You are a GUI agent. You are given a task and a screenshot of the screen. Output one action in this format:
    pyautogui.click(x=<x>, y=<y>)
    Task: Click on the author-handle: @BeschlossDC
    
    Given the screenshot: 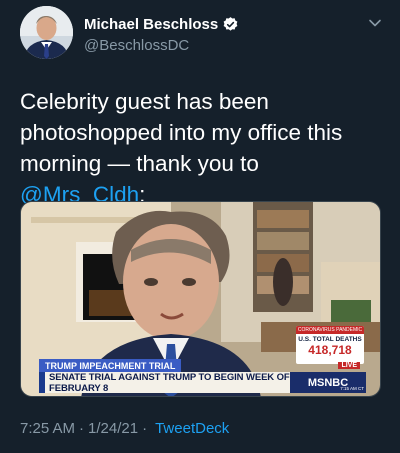 What is the action you would take?
    pyautogui.click(x=161, y=45)
    